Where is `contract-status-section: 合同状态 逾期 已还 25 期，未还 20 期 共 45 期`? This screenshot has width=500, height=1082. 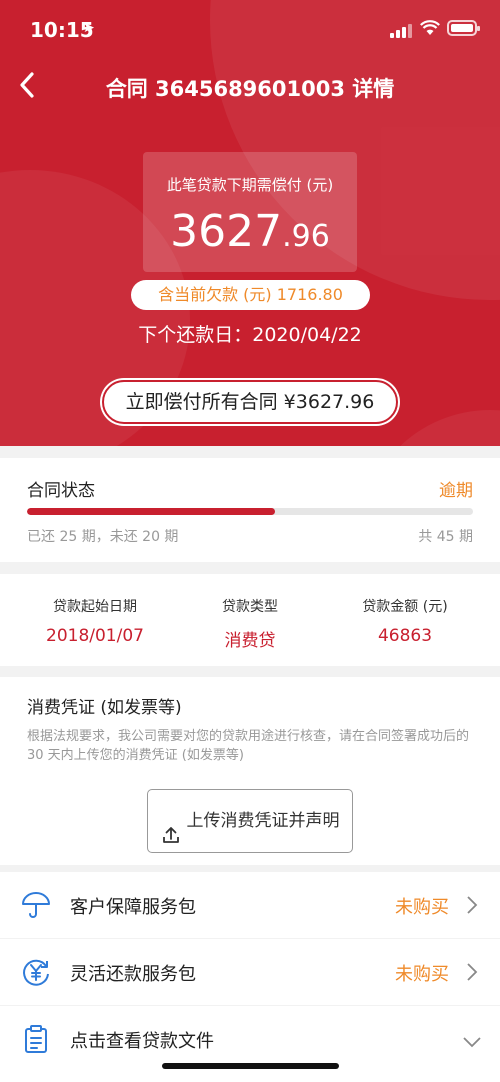
contract-status-section: 合同状态 逾期 已还 25 期，未还 20 期 共 45 期 is located at coordinates (250, 510).